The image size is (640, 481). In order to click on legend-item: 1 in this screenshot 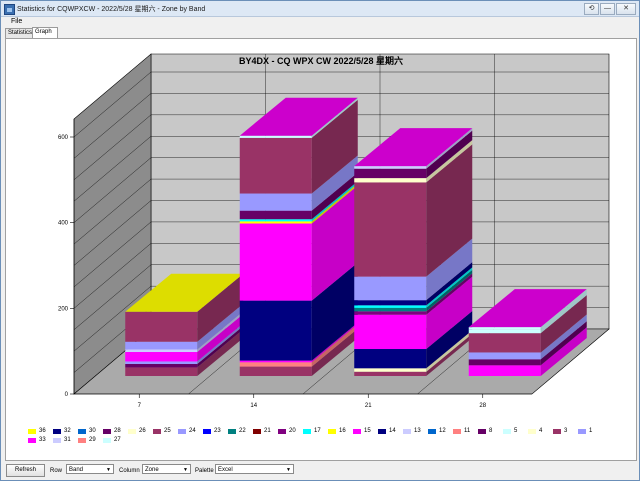, I will do `click(585, 431)`.